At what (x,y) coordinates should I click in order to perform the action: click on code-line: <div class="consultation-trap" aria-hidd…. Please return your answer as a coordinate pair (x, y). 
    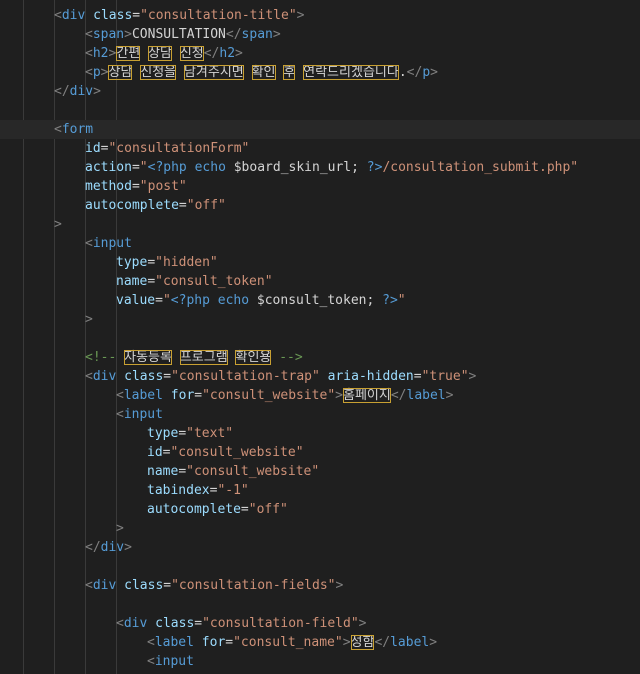
    Looking at the image, I should click on (320, 376).